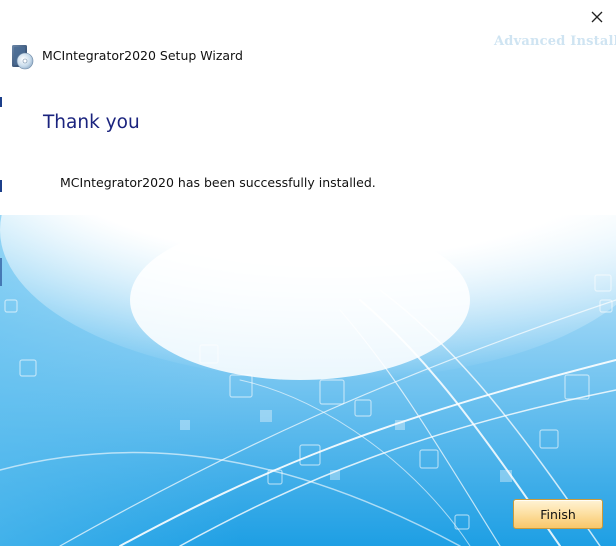 This screenshot has width=616, height=546. Describe the element at coordinates (558, 514) in the screenshot. I see `finish-button: Finish` at that location.